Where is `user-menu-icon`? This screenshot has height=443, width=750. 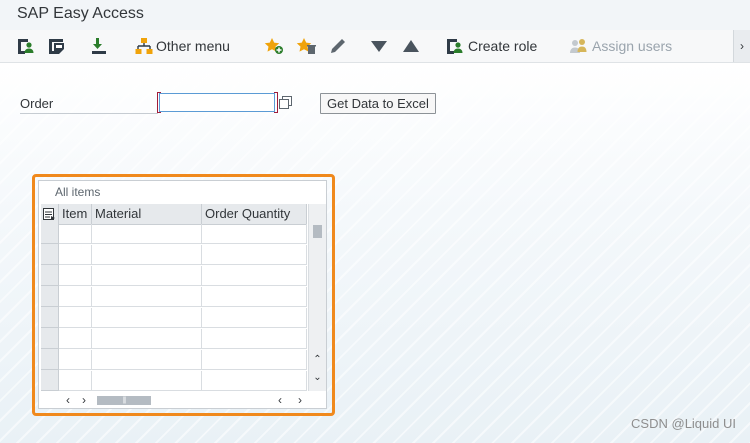
user-menu-icon is located at coordinates (26, 46).